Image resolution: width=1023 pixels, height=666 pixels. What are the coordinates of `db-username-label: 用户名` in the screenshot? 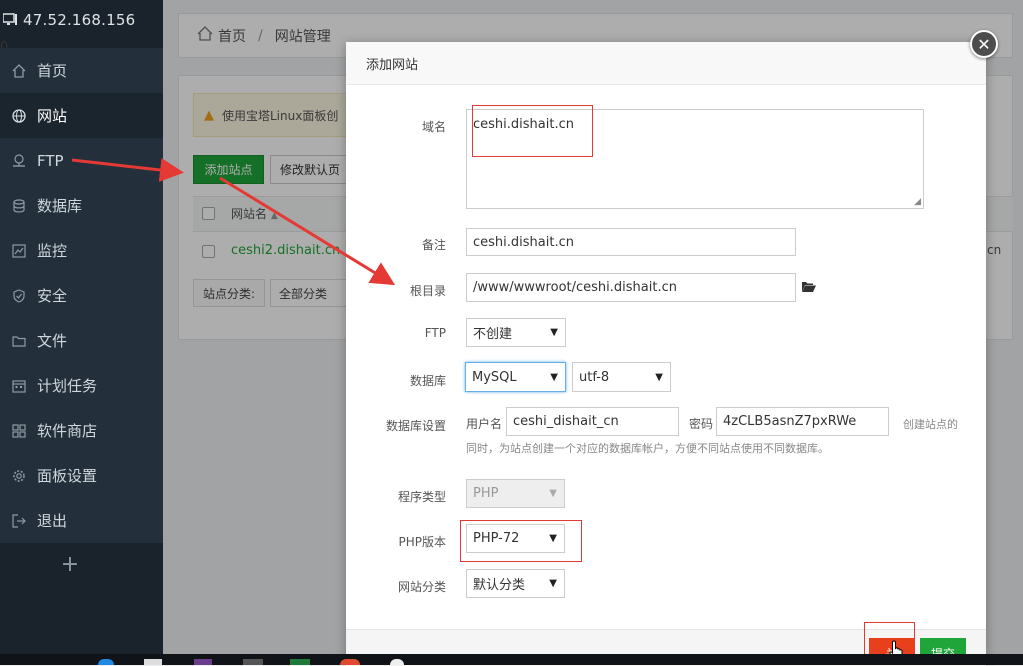 It's located at (484, 424).